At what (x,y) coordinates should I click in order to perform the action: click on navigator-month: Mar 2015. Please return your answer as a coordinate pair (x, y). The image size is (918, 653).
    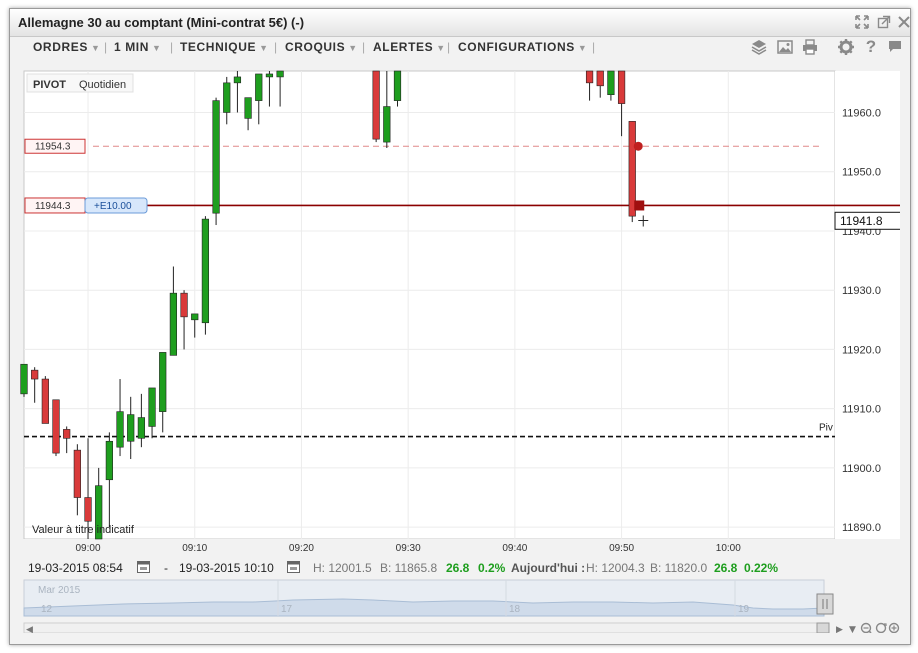
    Looking at the image, I should click on (59, 590).